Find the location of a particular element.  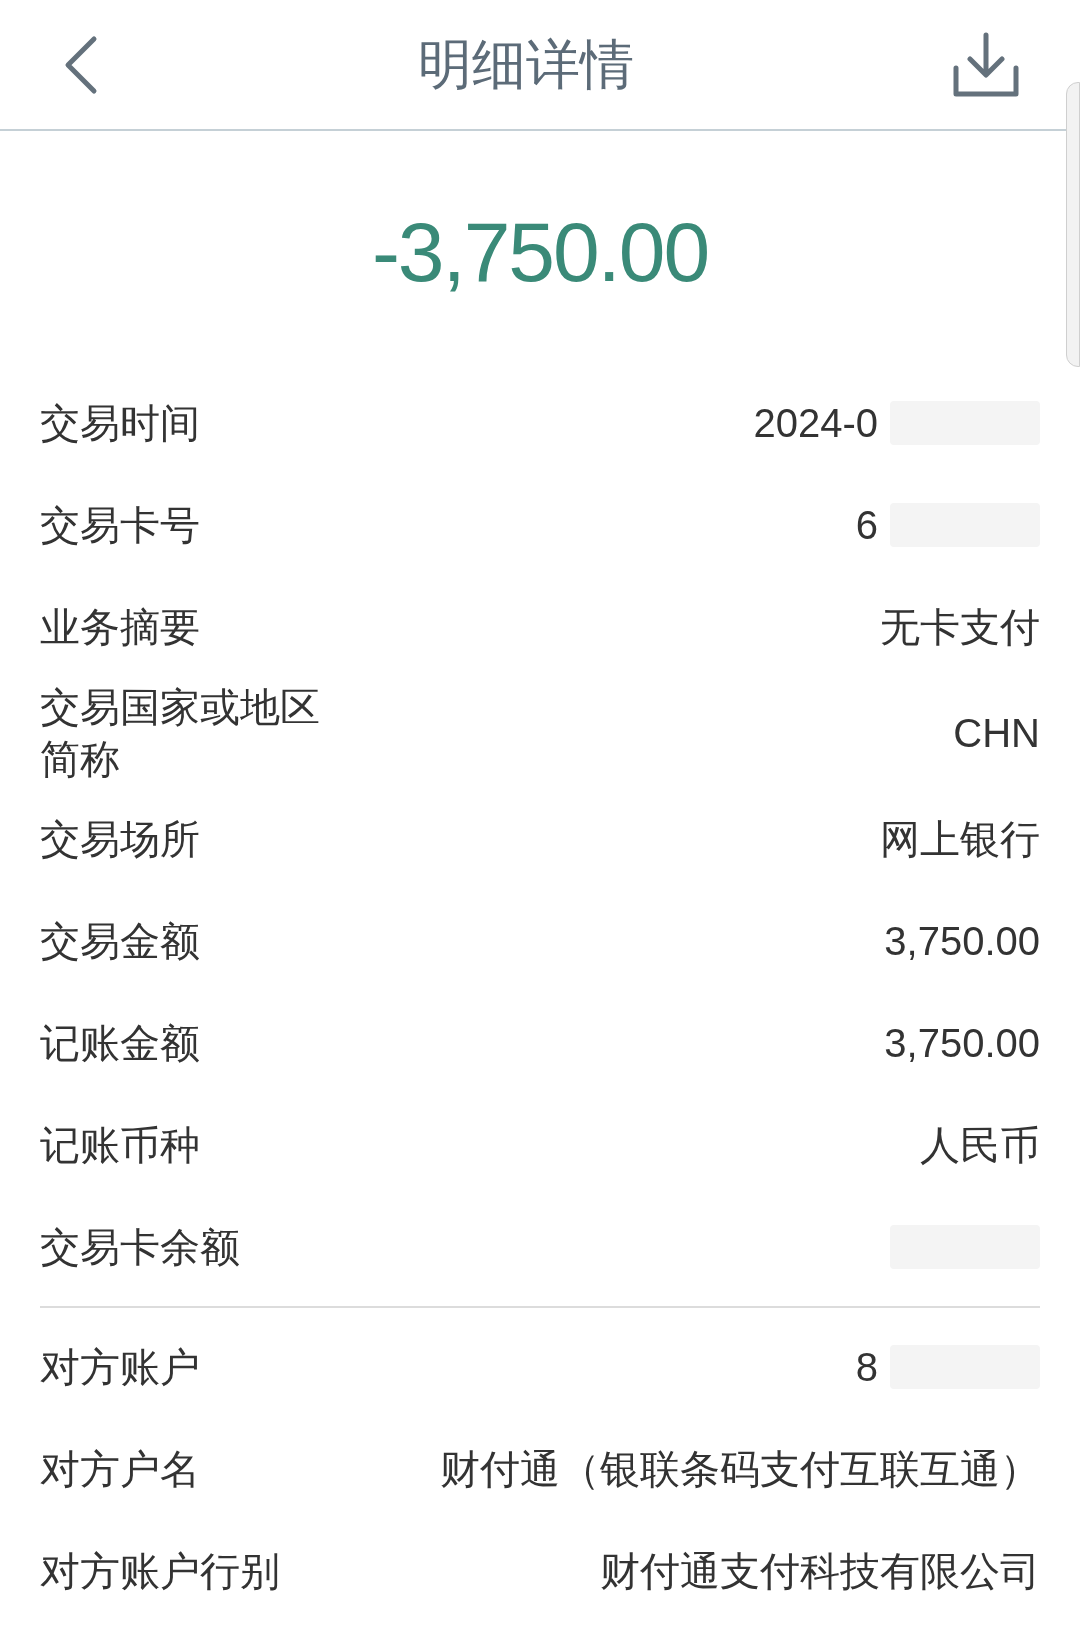

detail-value: 无卡支付 is located at coordinates (960, 627).